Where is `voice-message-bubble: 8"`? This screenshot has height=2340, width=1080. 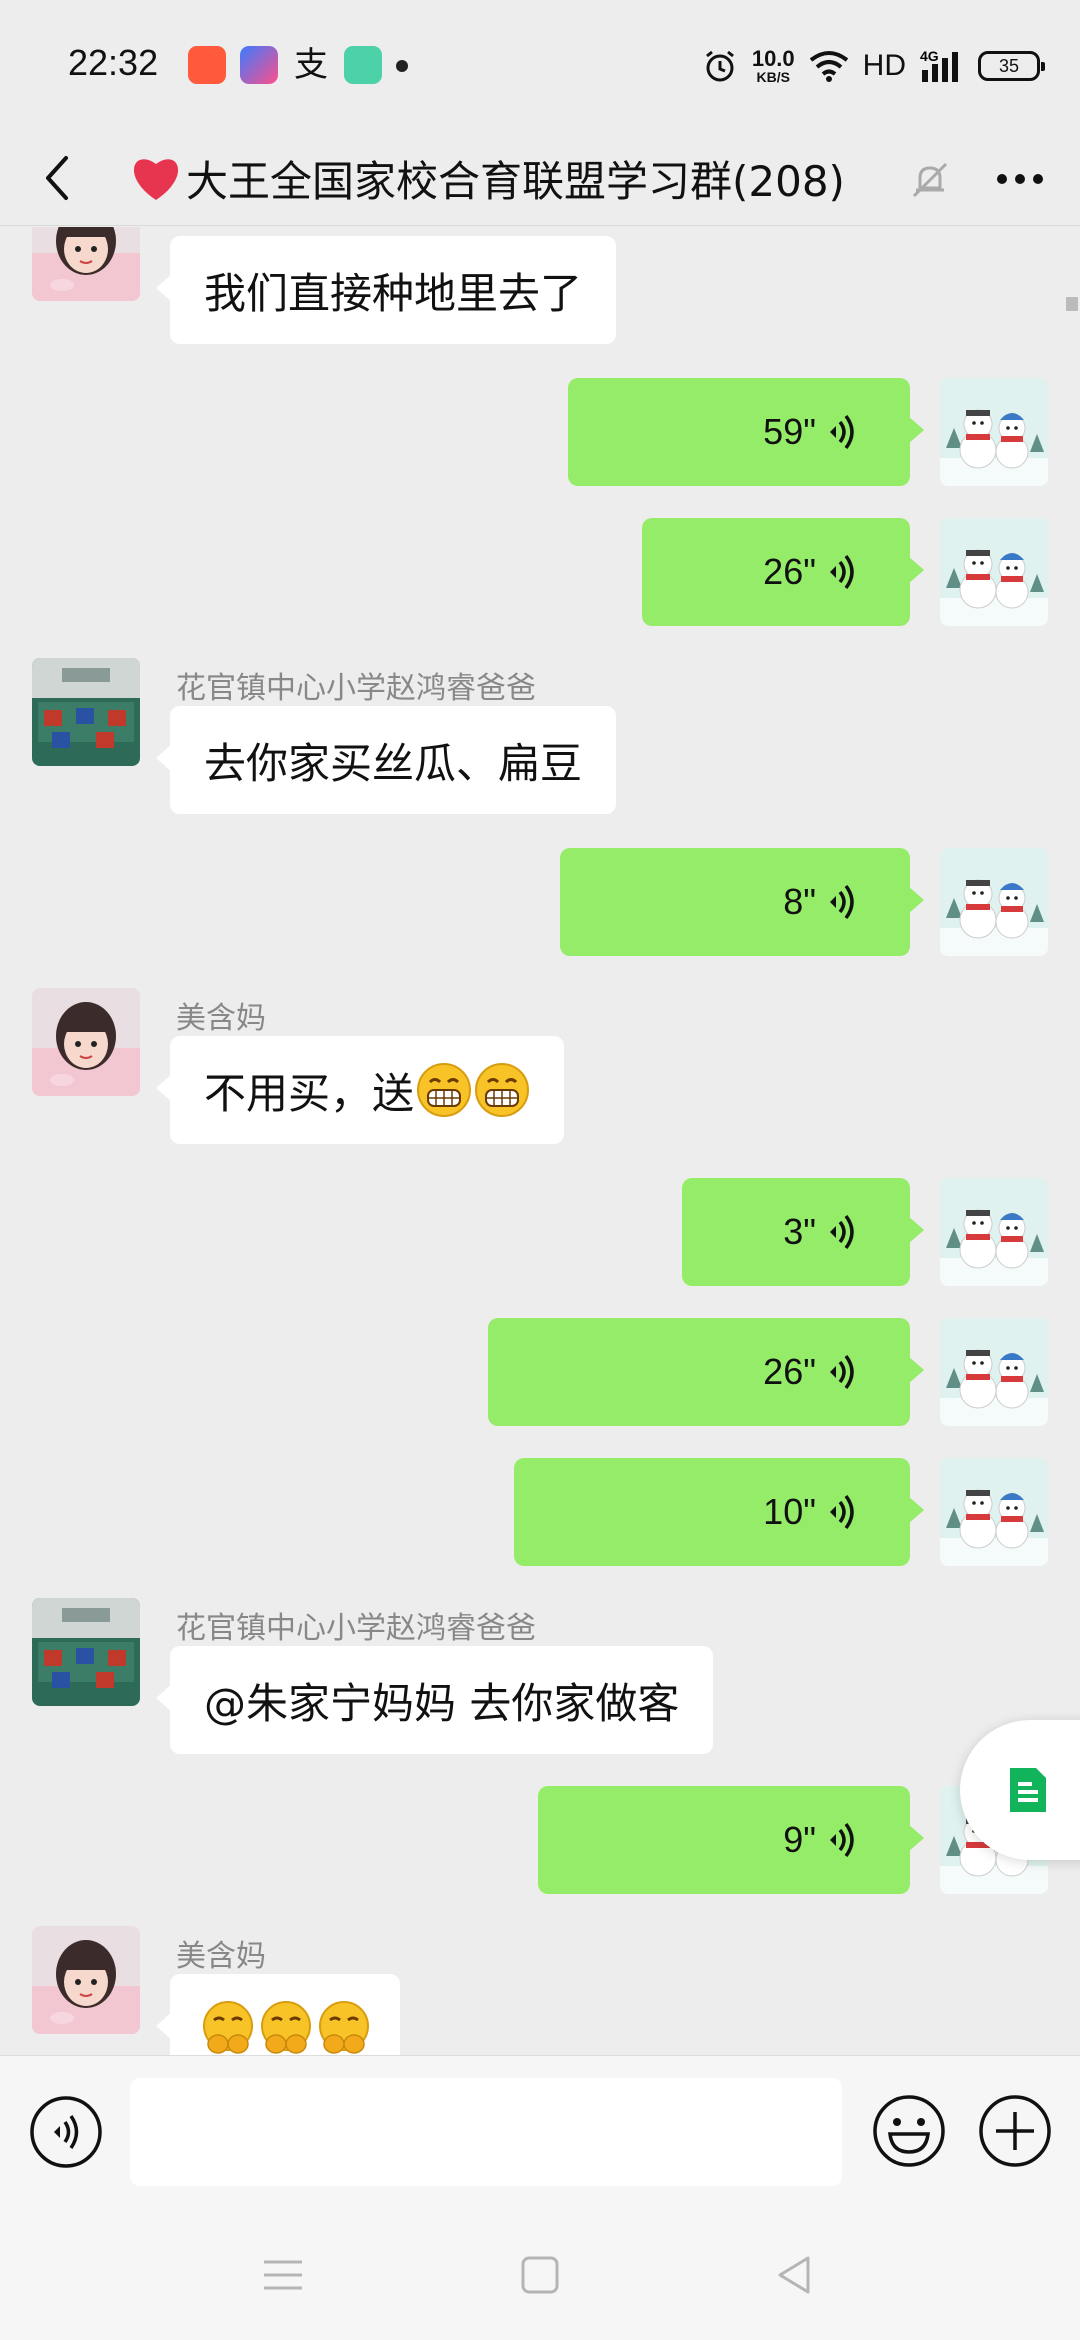
voice-message-bubble: 8" is located at coordinates (742, 902).